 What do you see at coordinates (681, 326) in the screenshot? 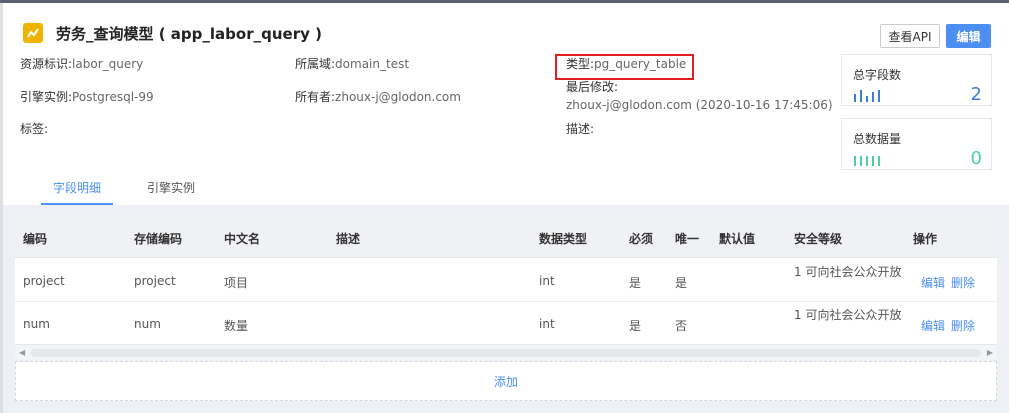
I see `cell-unique: 否` at bounding box center [681, 326].